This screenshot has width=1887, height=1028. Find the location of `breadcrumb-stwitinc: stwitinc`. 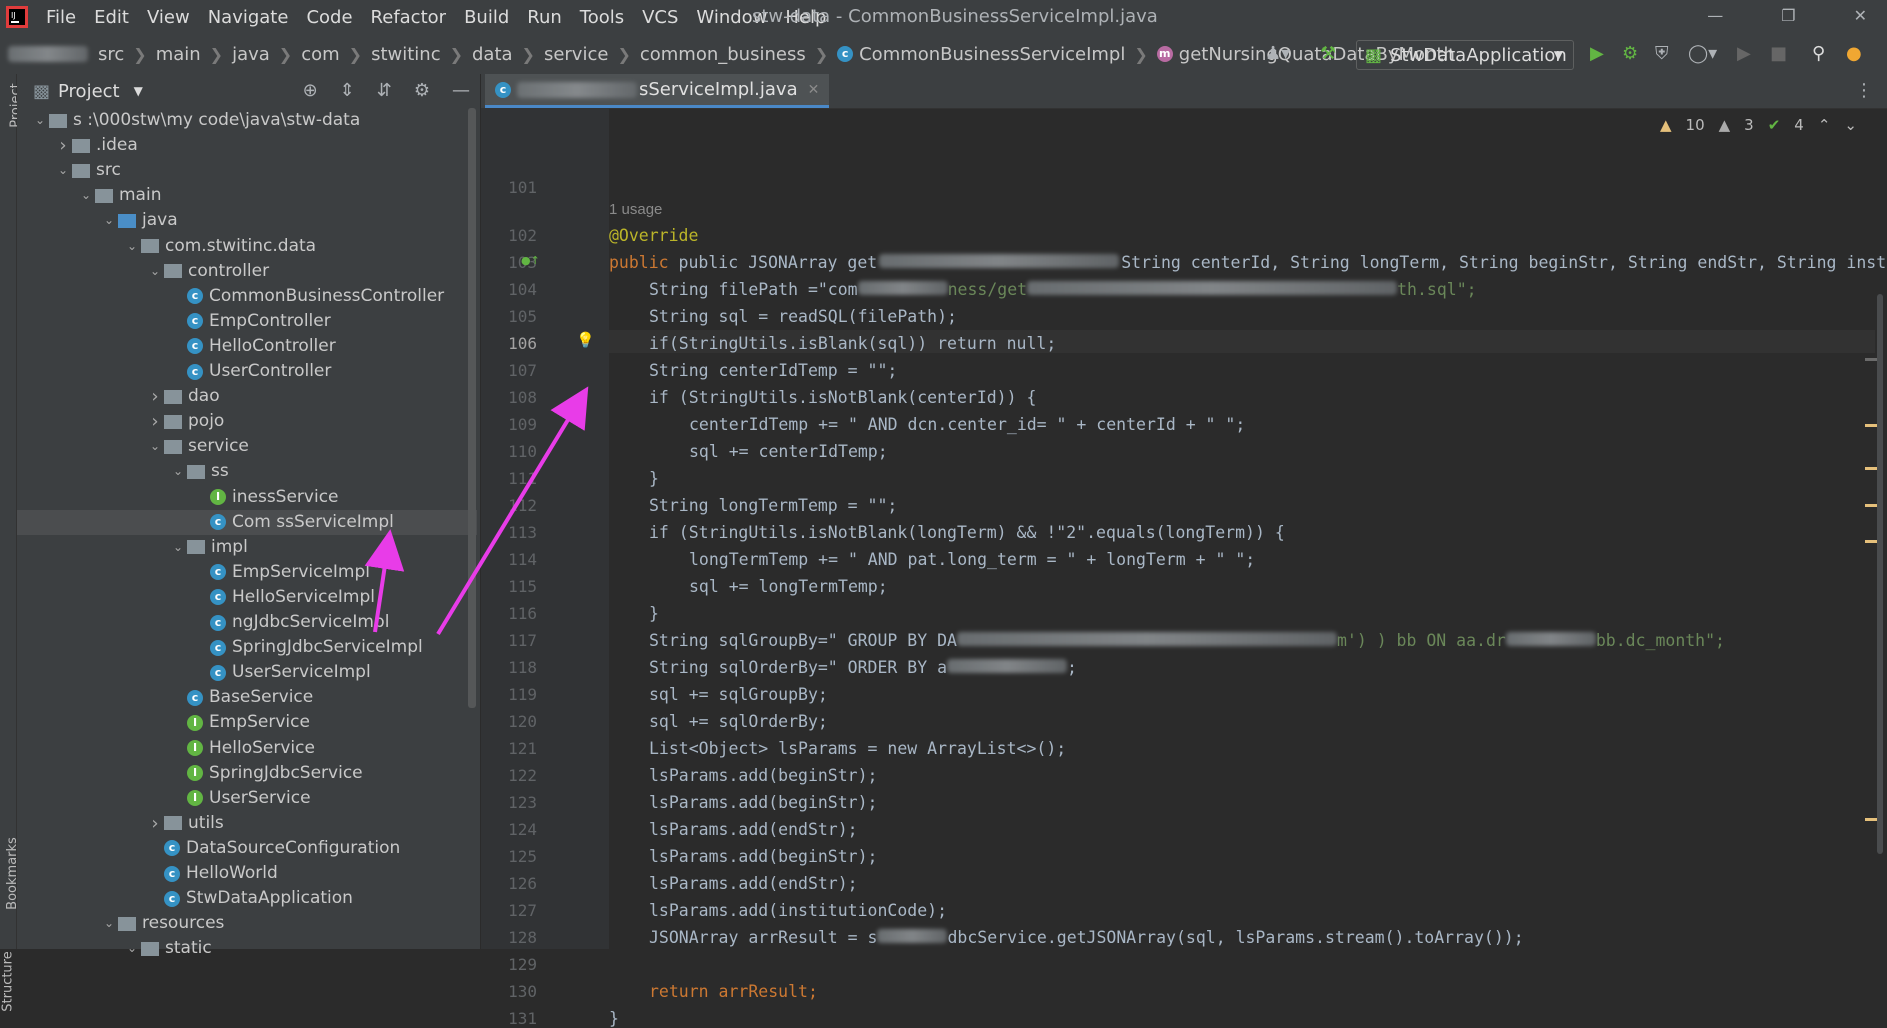

breadcrumb-stwitinc: stwitinc is located at coordinates (406, 54).